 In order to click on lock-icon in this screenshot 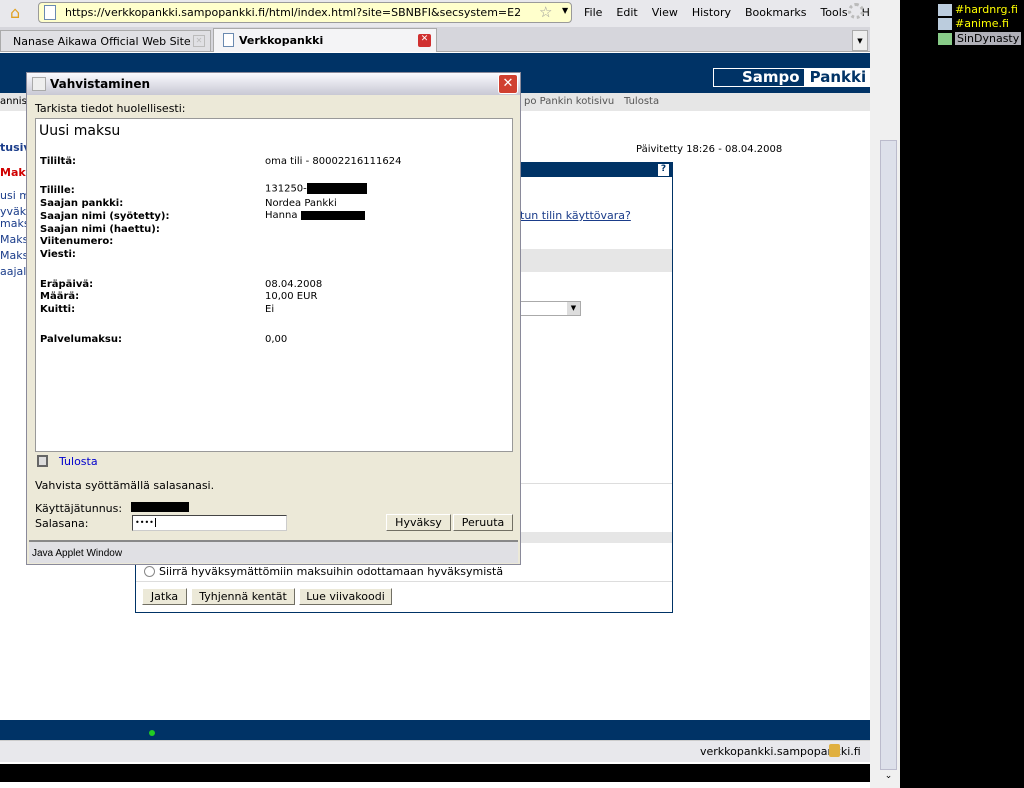, I will do `click(834, 750)`.